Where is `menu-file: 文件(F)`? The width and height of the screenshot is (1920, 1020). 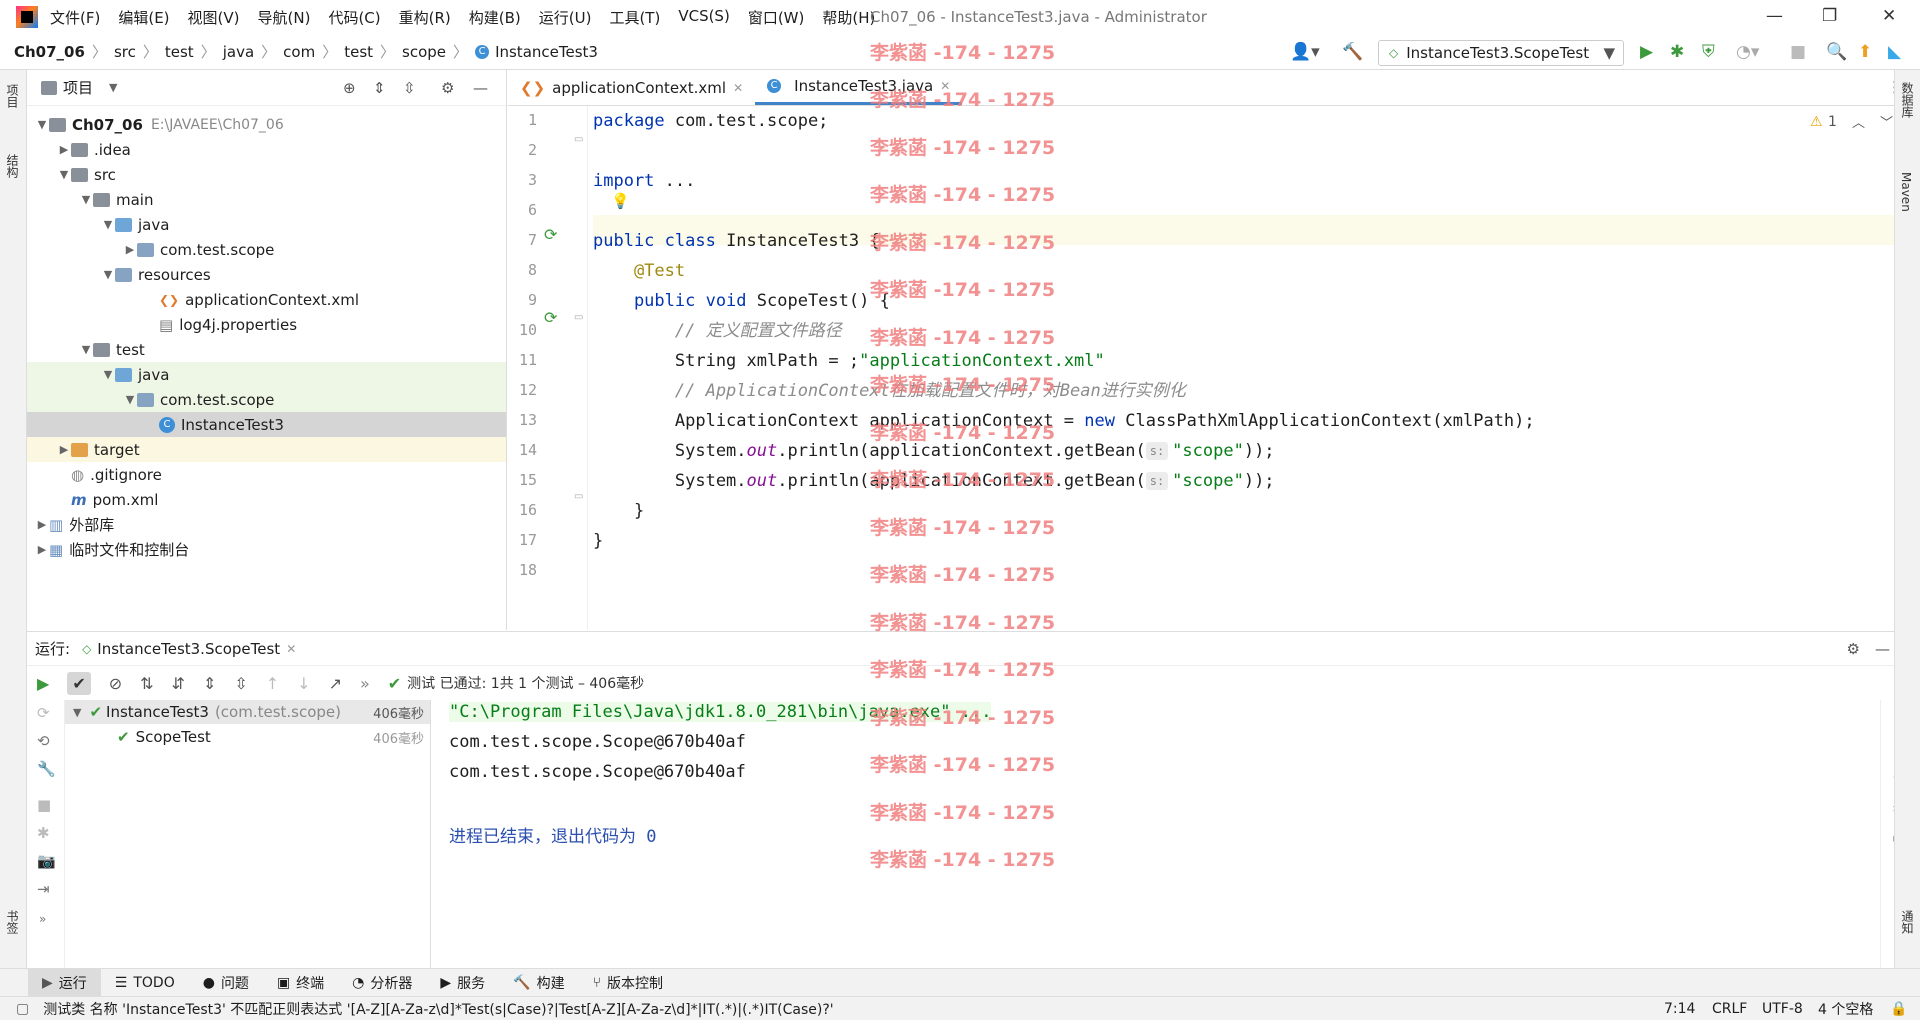
menu-file: 文件(F) is located at coordinates (75, 17).